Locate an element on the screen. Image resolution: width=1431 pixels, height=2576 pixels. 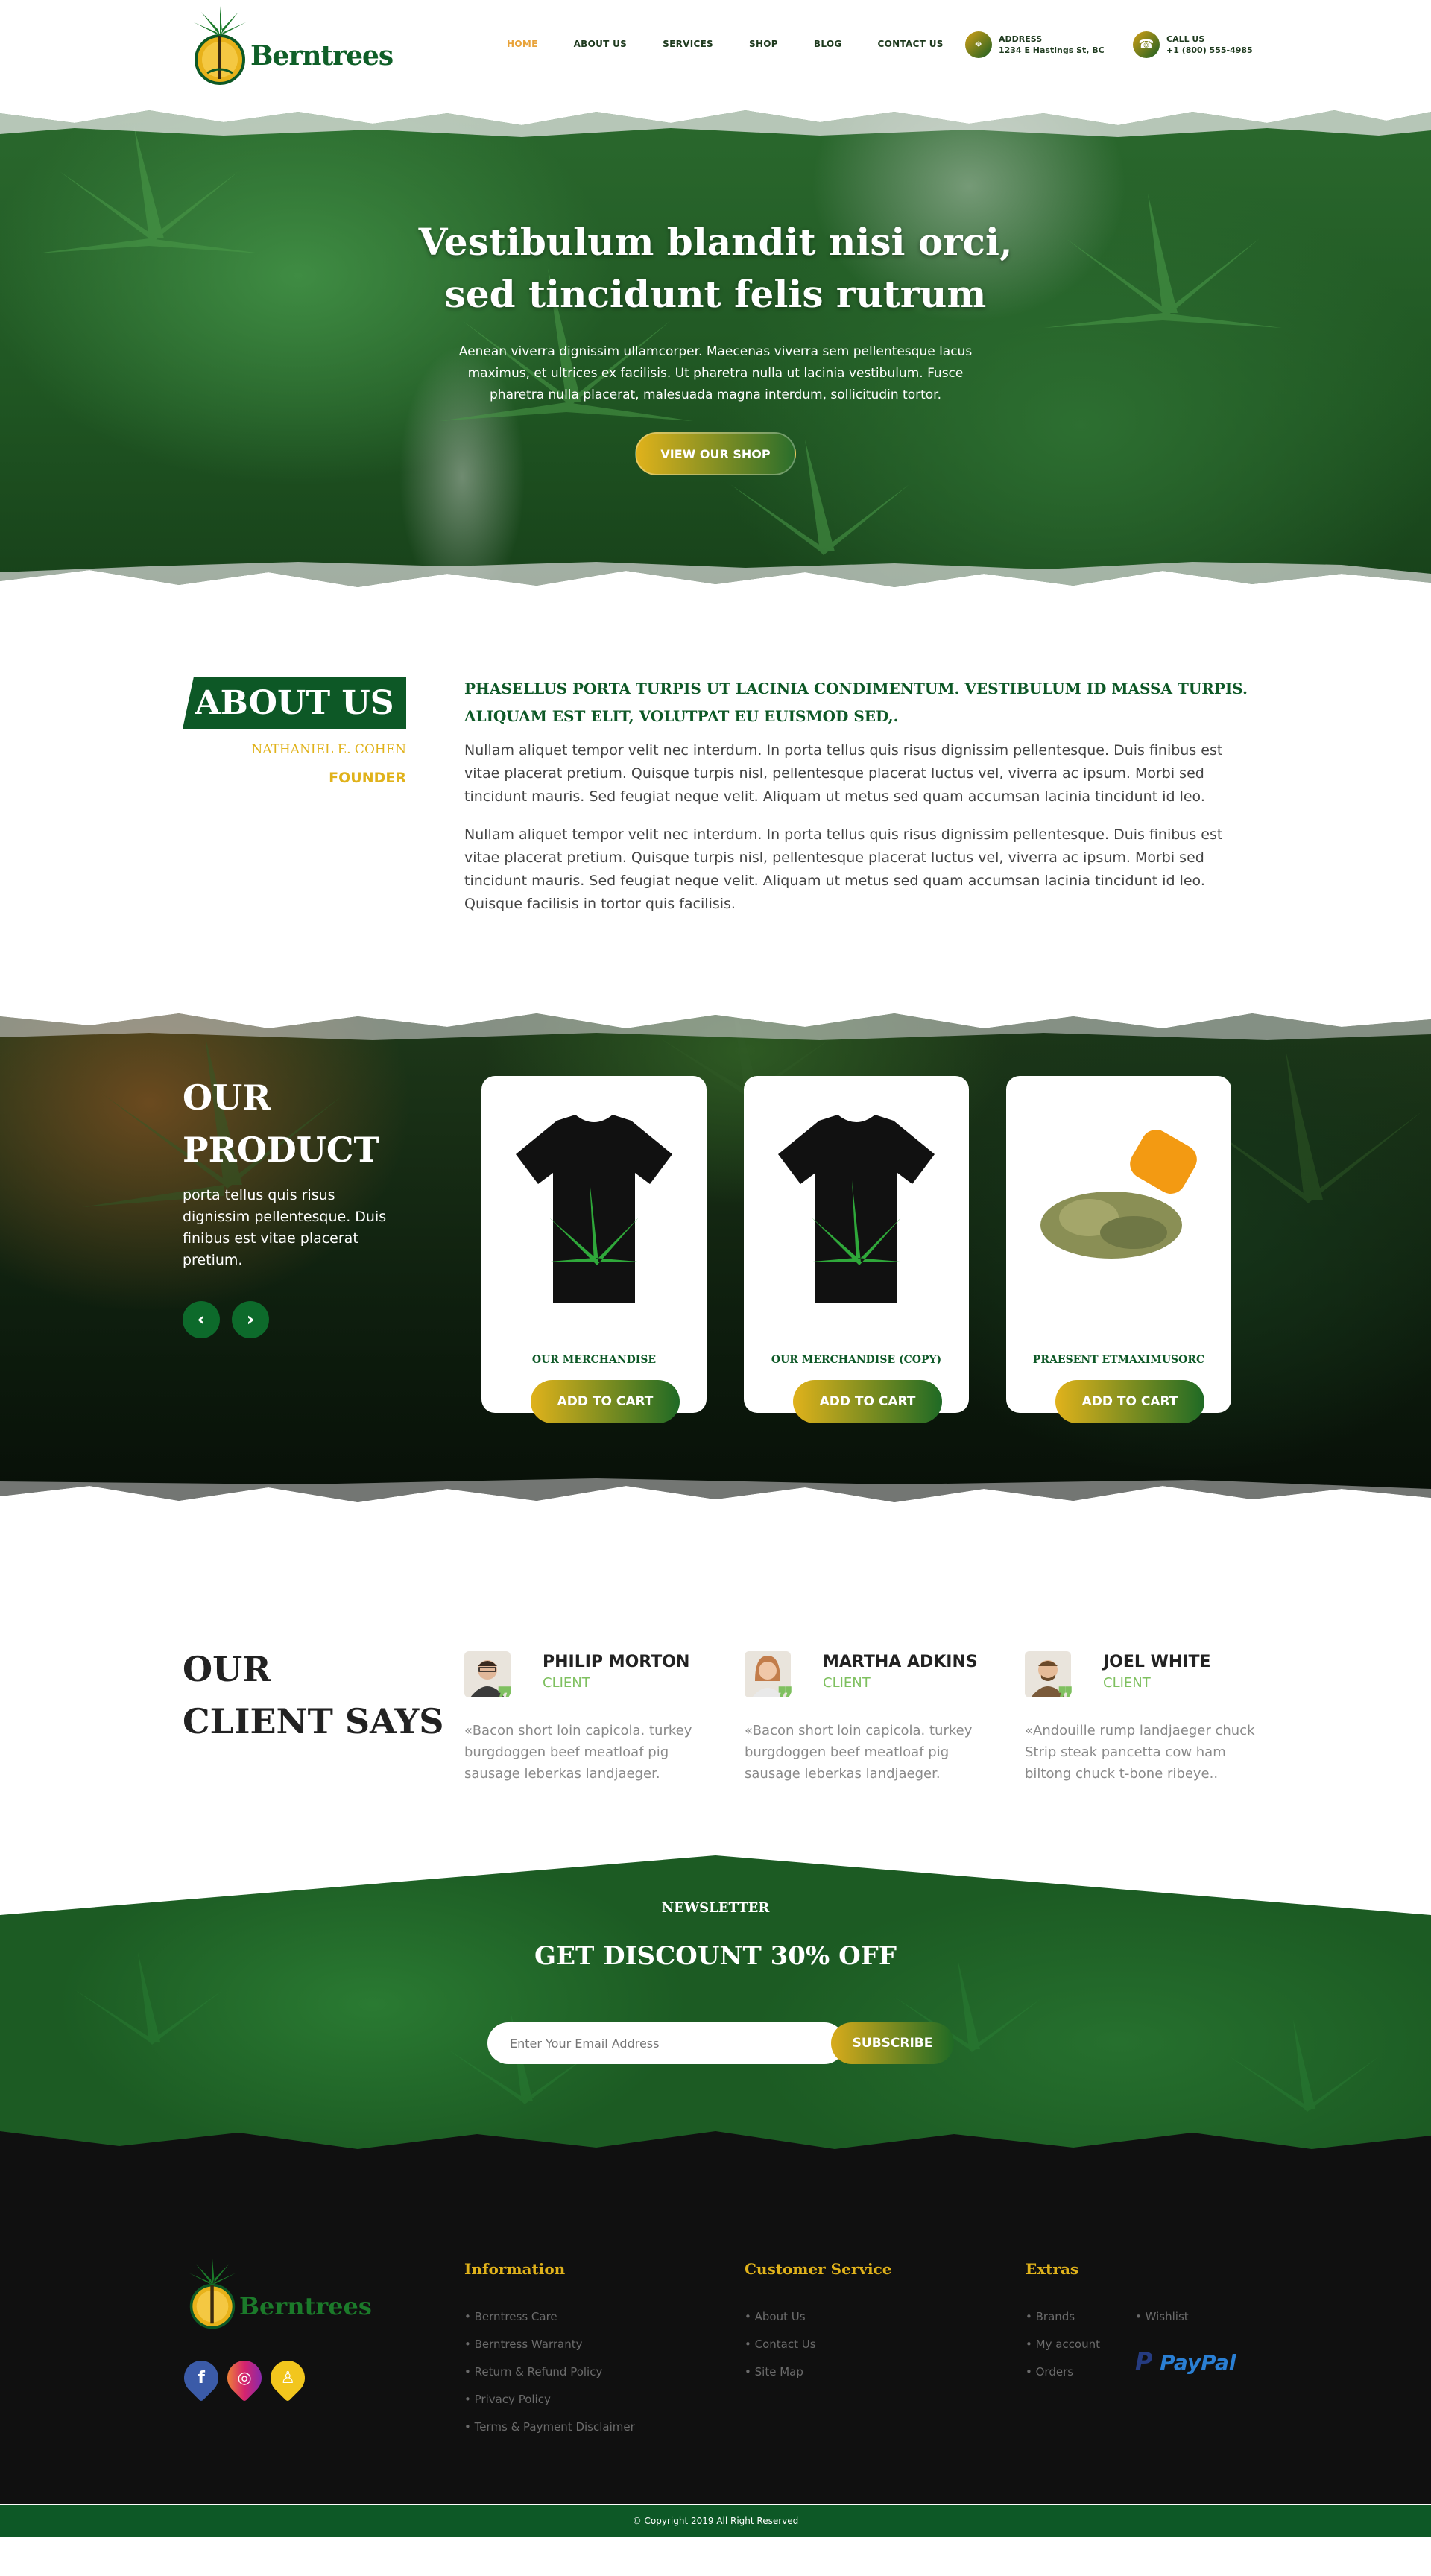
paypal-text: PayPal is located at coordinates (1198, 2362).